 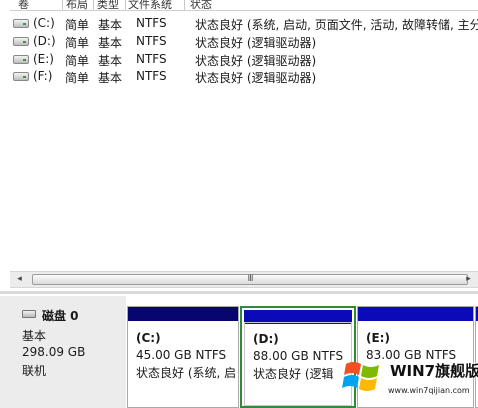 What do you see at coordinates (360, 376) in the screenshot?
I see `windows-logo-icon` at bounding box center [360, 376].